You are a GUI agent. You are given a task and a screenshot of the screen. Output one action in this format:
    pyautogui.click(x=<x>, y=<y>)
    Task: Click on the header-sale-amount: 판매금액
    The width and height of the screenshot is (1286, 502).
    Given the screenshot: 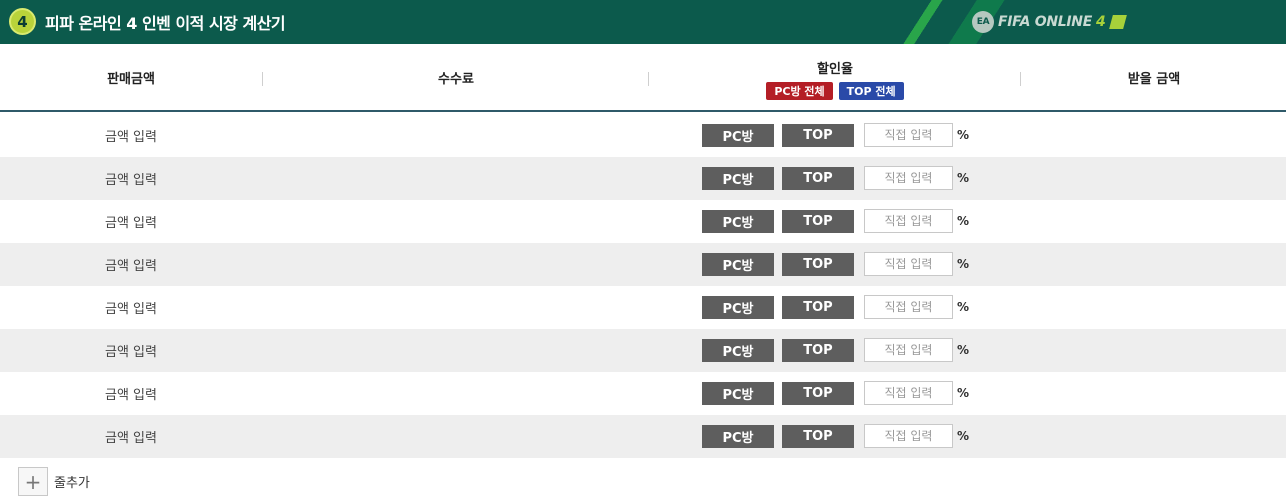 What is the action you would take?
    pyautogui.click(x=131, y=79)
    